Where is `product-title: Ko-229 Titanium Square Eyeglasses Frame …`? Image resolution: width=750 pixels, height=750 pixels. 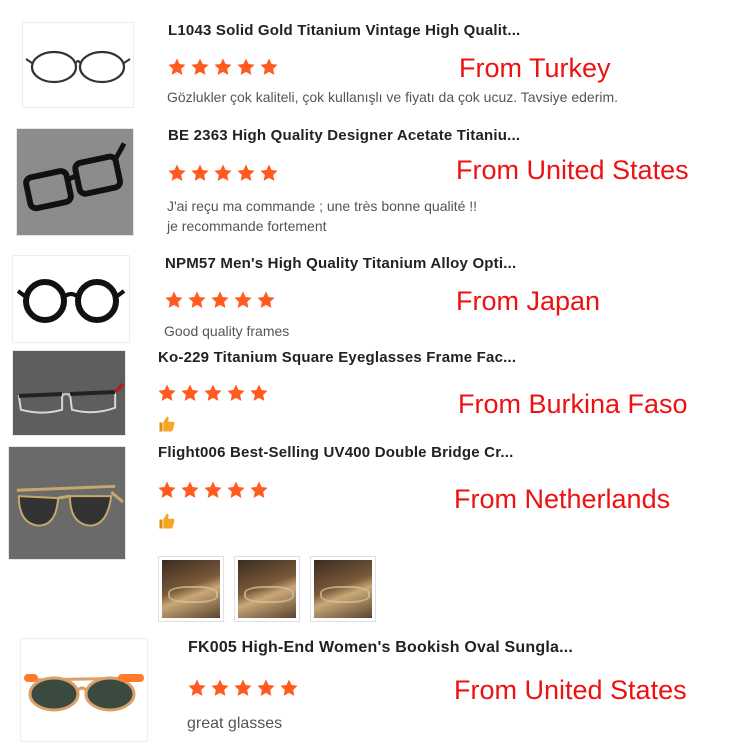
product-title: Ko-229 Titanium Square Eyeglasses Frame … is located at coordinates (337, 357).